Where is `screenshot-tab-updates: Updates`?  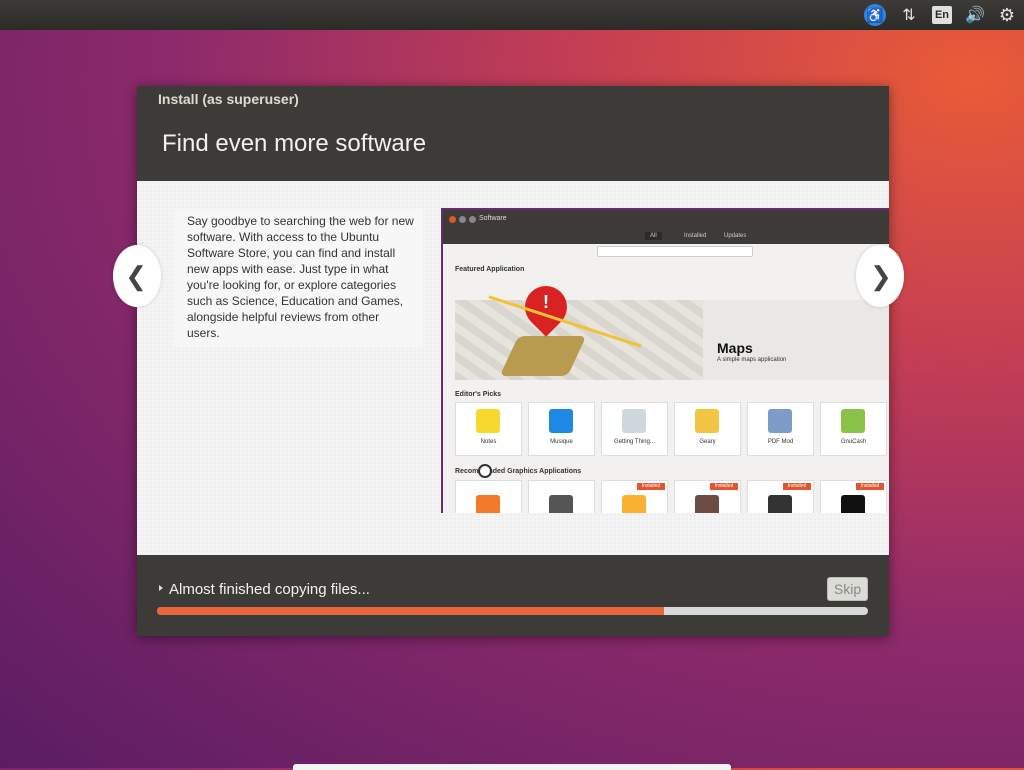 screenshot-tab-updates: Updates is located at coordinates (735, 236).